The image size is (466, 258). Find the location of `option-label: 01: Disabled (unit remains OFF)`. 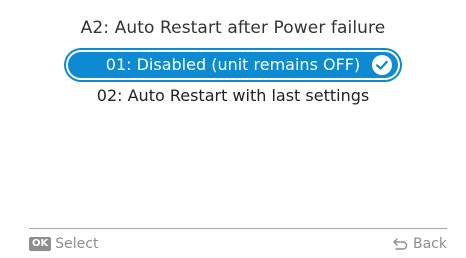

option-label: 01: Disabled (unit remains OFF) is located at coordinates (233, 64).